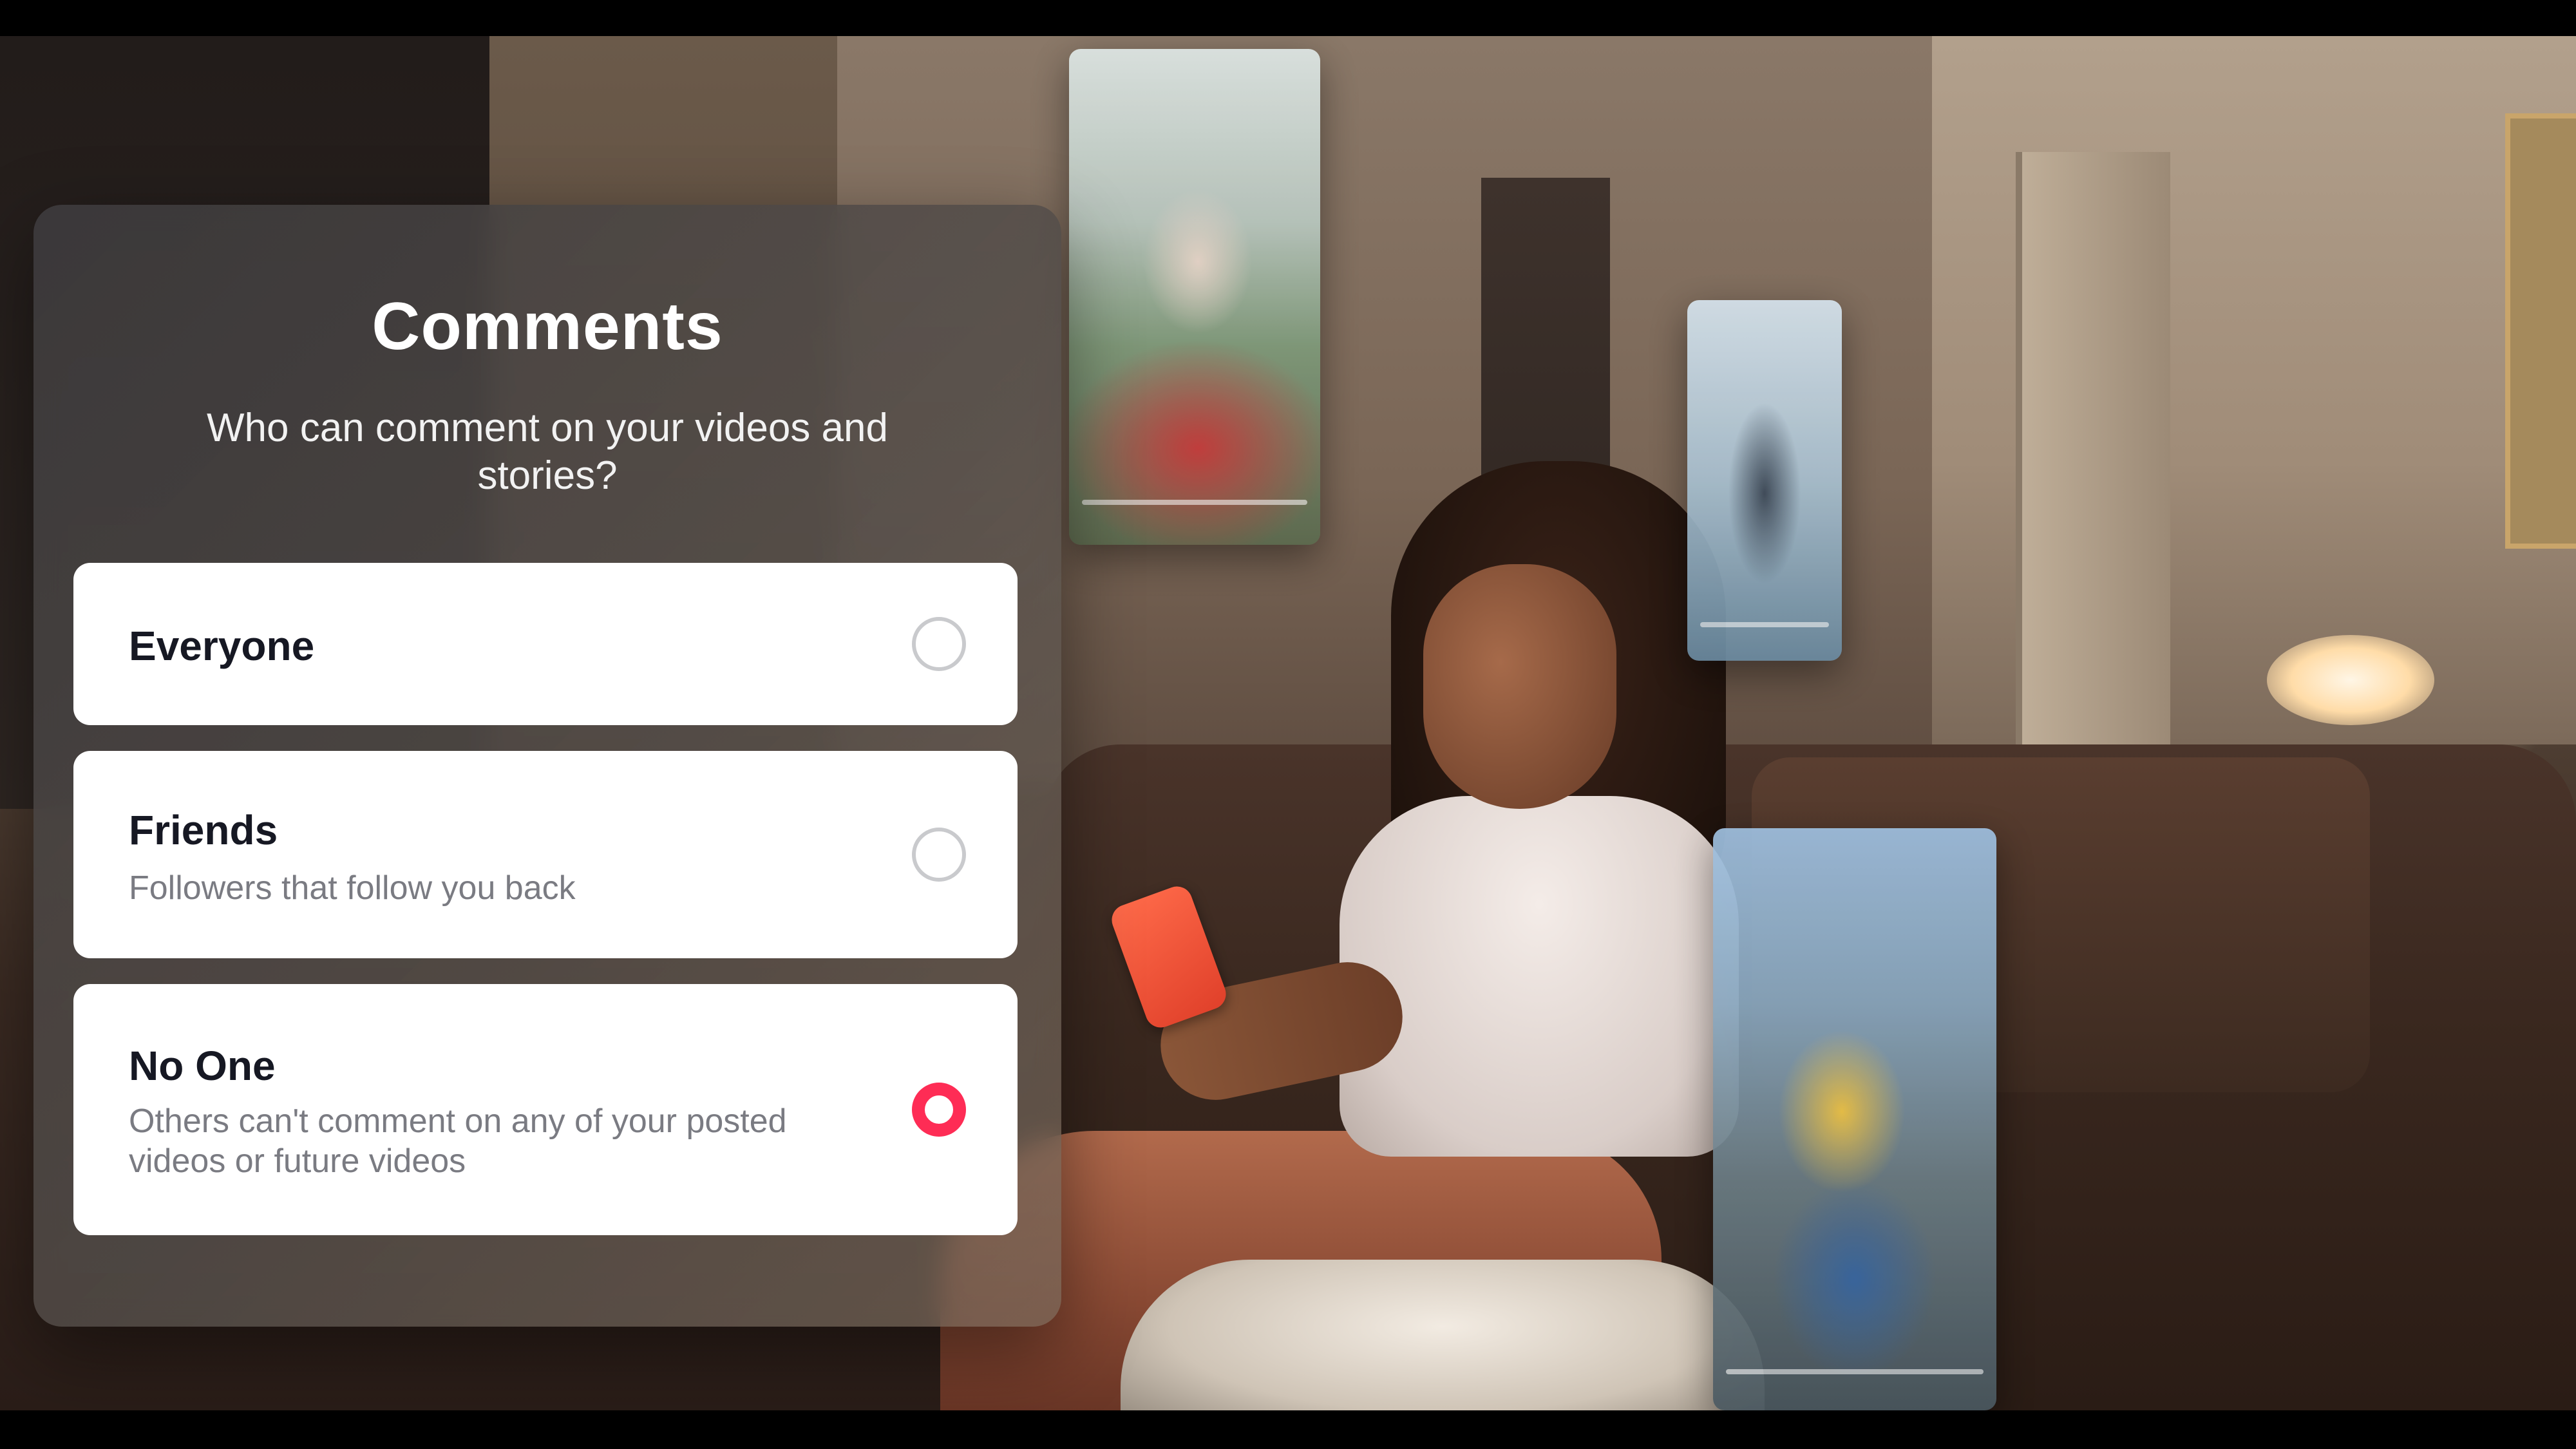 The image size is (2576, 1449). Describe the element at coordinates (203, 830) in the screenshot. I see `option-label: Friends` at that location.